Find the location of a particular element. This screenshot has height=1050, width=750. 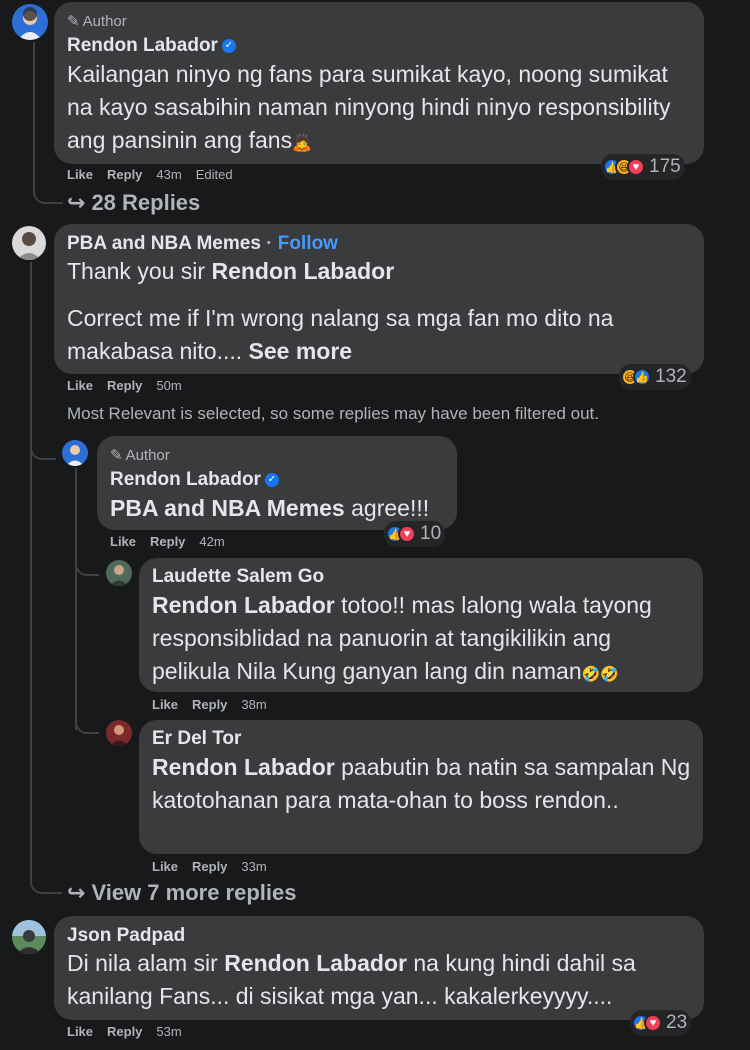

reaction-summary: 😆 👍 132 is located at coordinates (655, 377).